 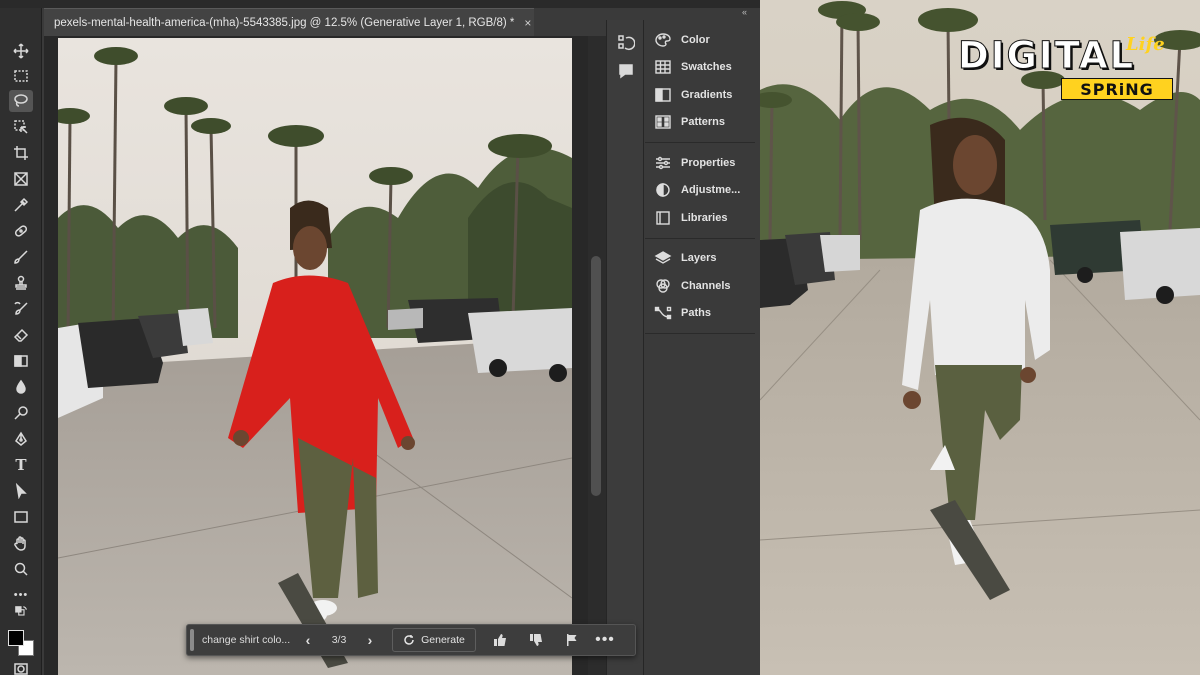 What do you see at coordinates (605, 640) in the screenshot?
I see `more-options-icon: •••` at bounding box center [605, 640].